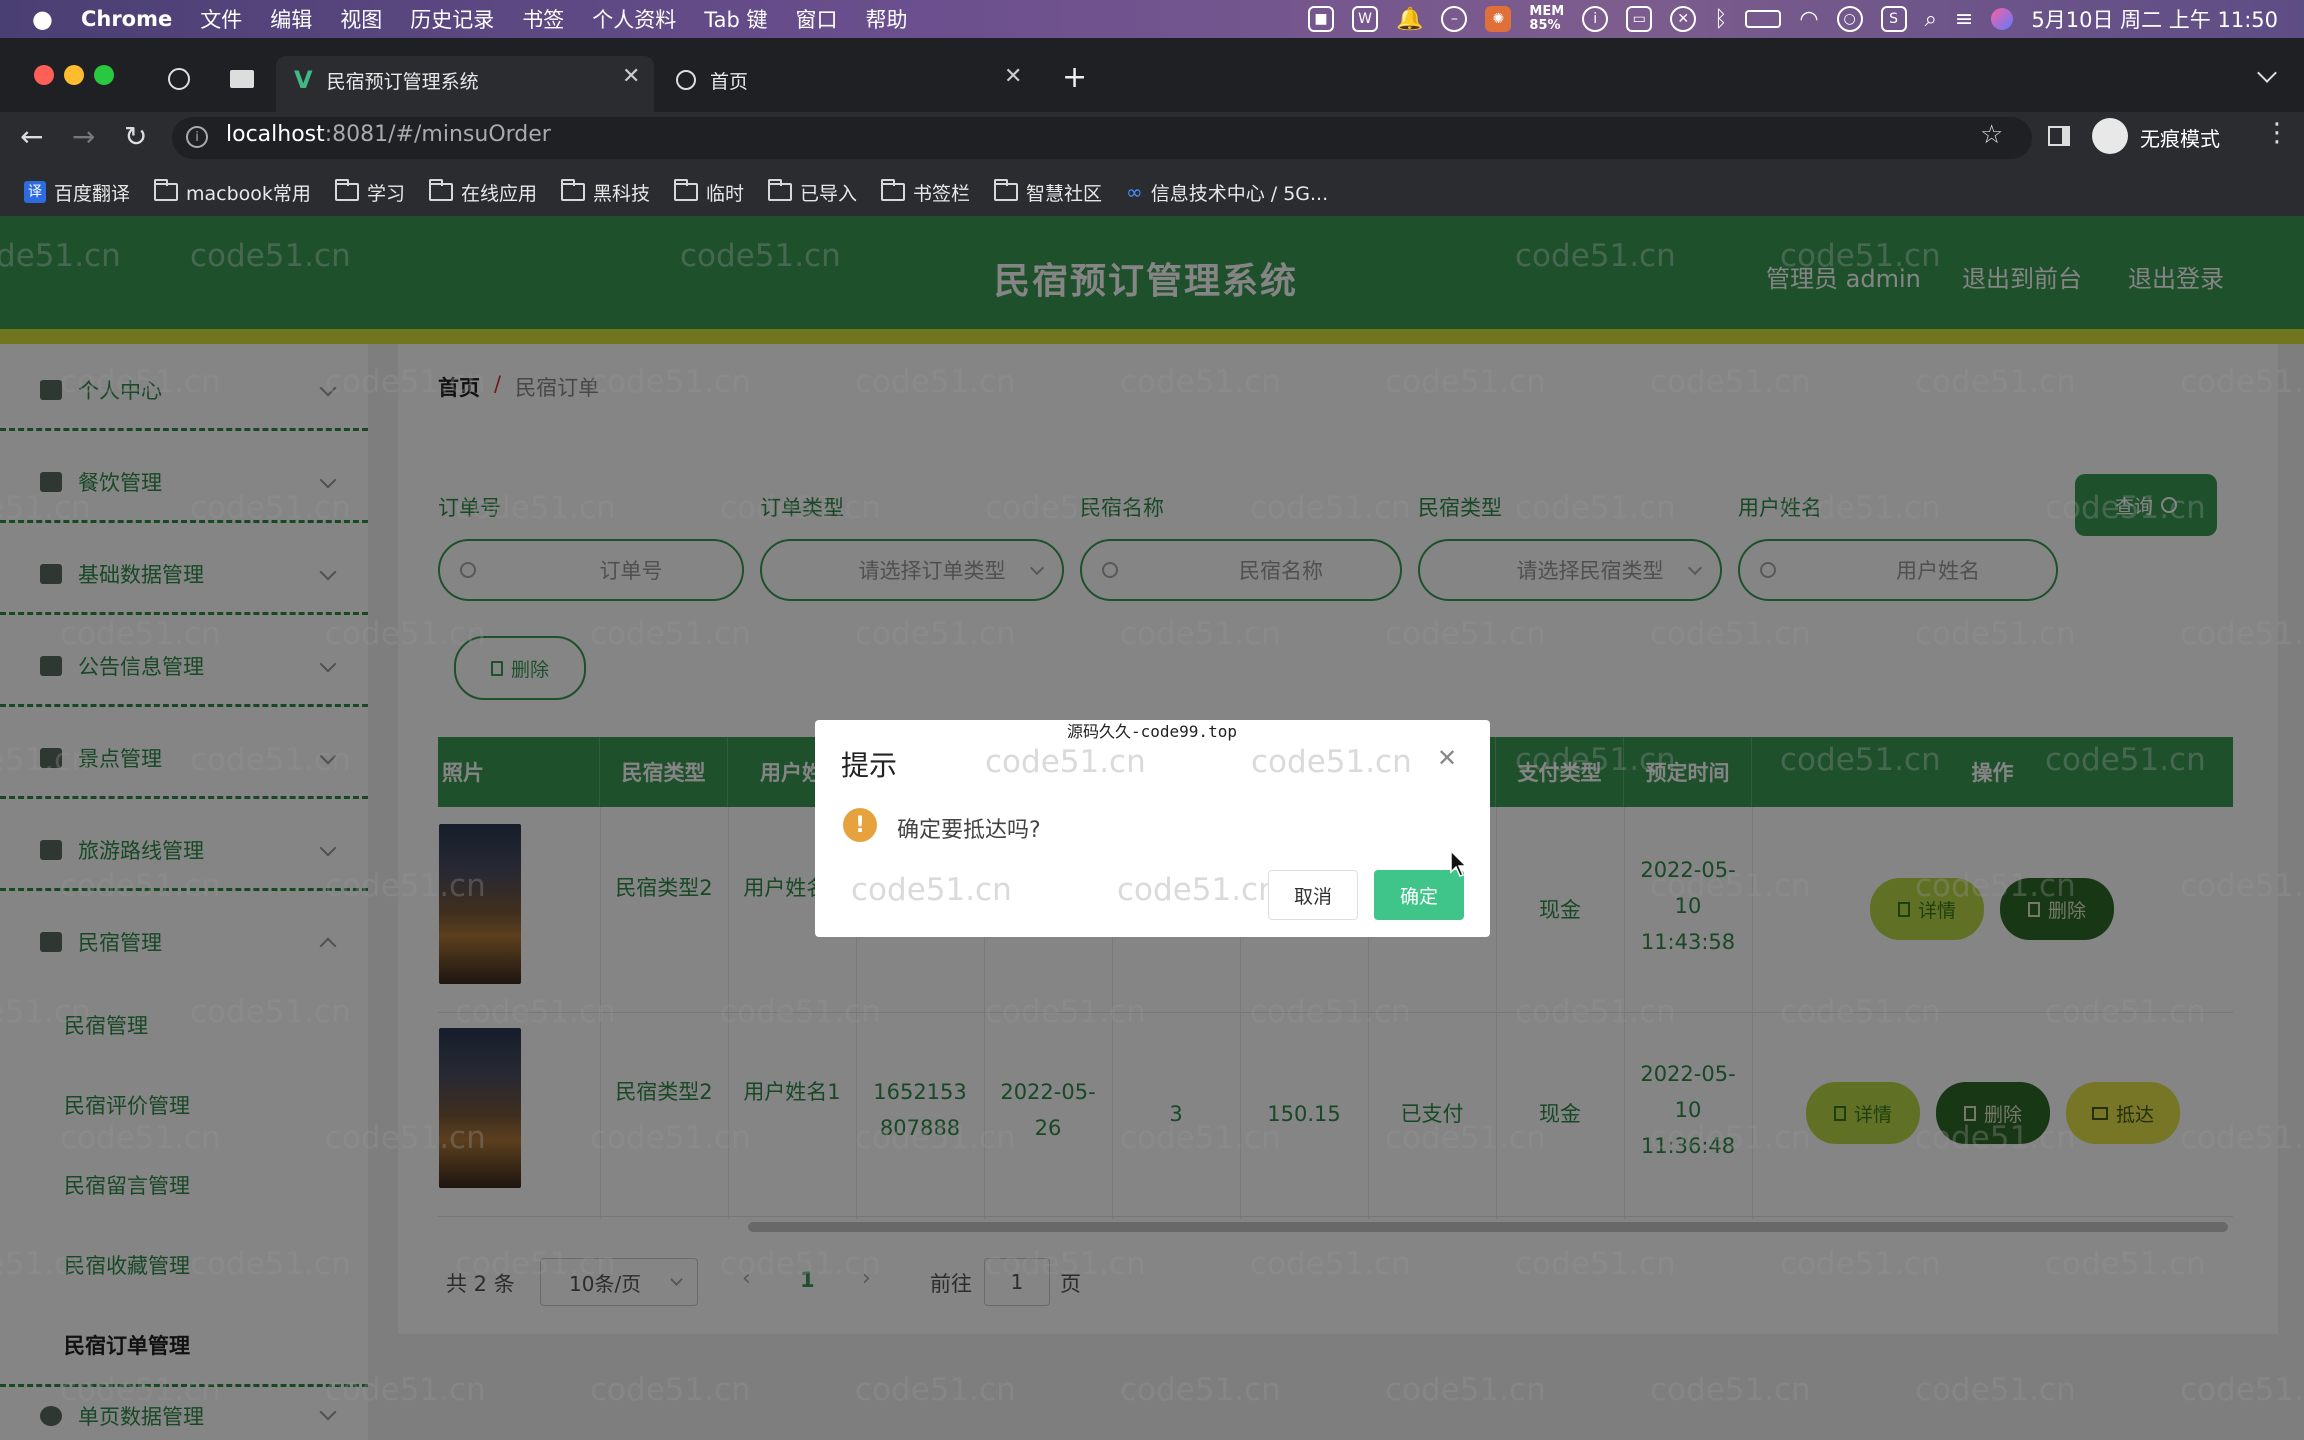  I want to click on wps-icon: W, so click(1365, 19).